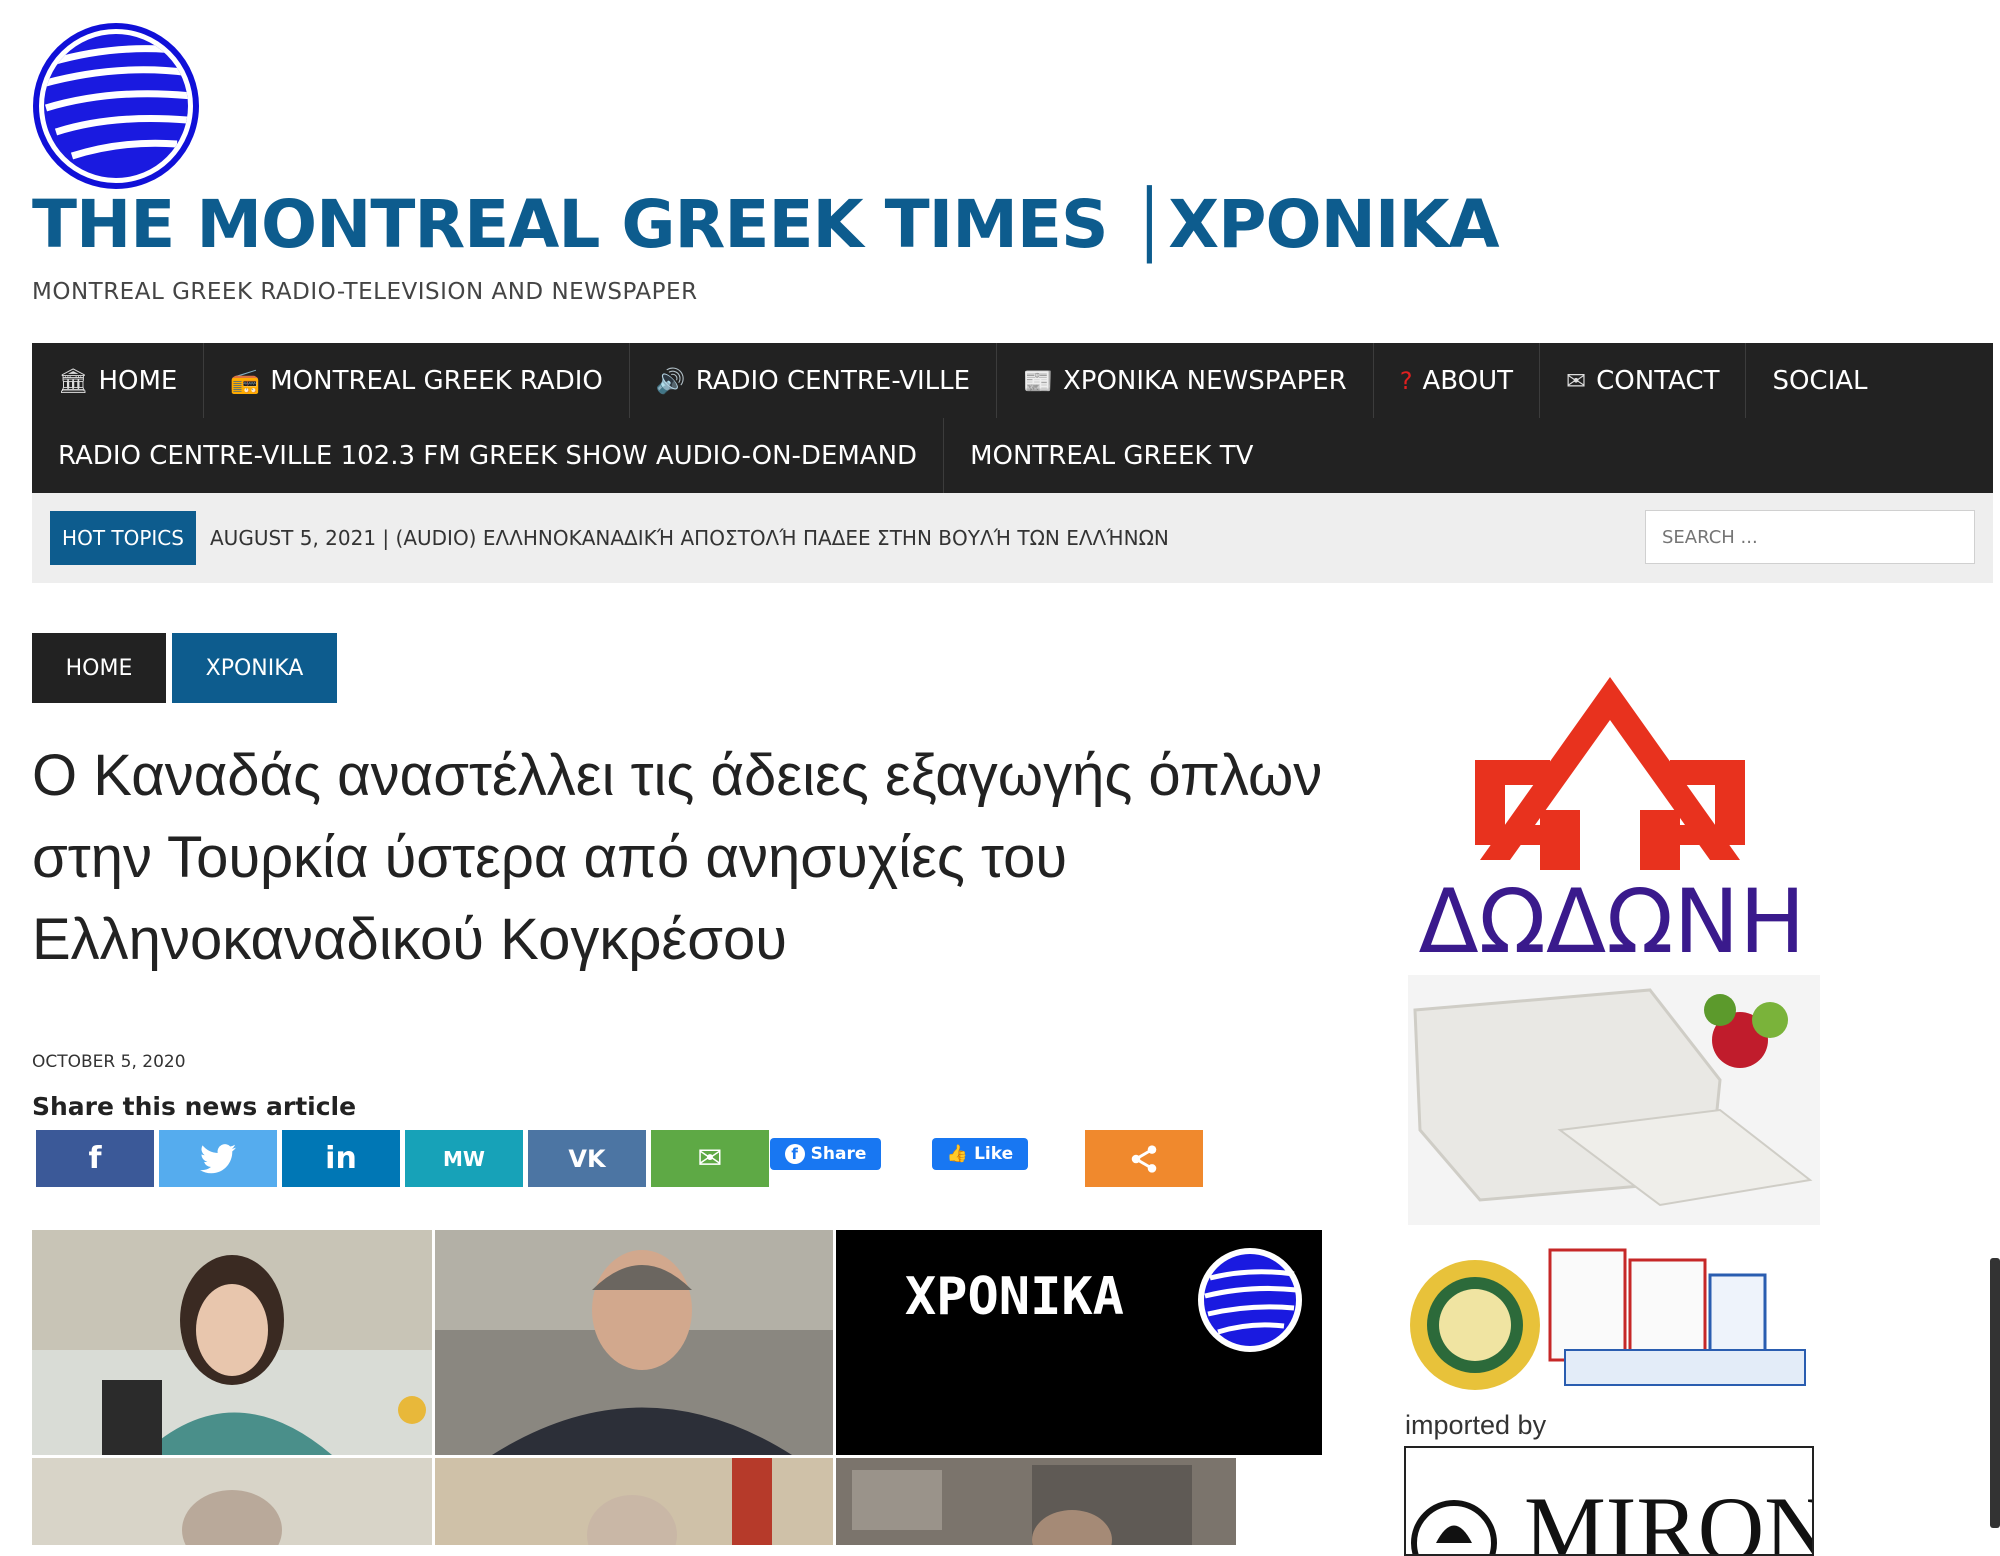 The width and height of the screenshot is (2000, 1556). I want to click on radio-icon: 📻, so click(245, 380).